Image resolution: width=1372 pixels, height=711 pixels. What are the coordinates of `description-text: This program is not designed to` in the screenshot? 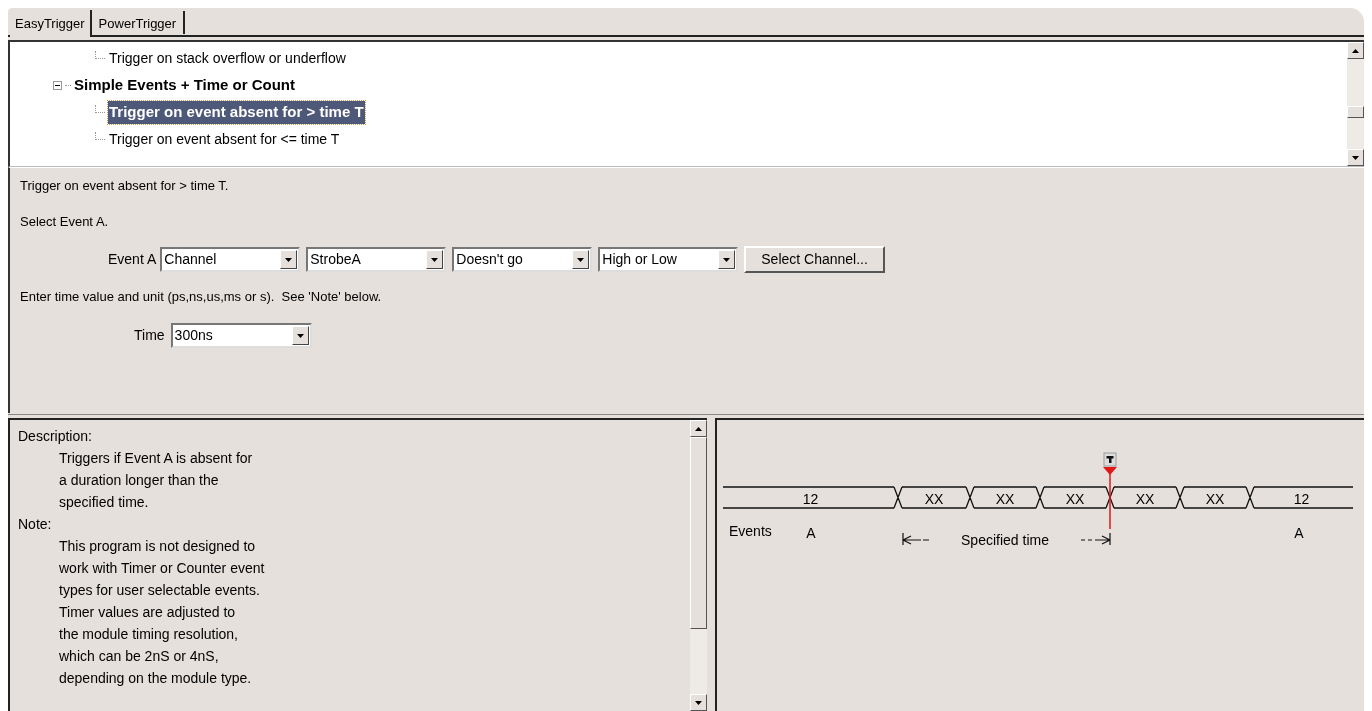 It's located at (157, 546).